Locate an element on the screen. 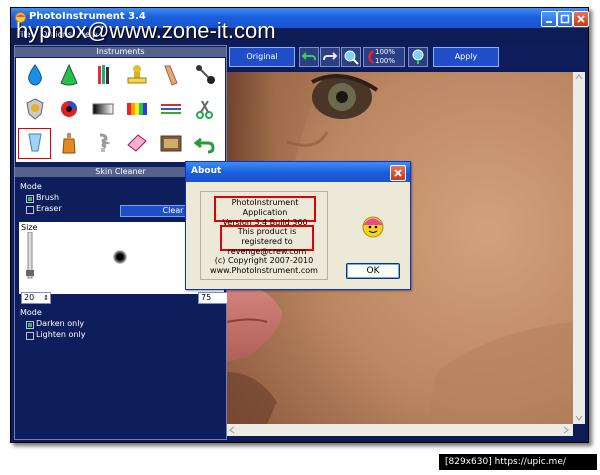  apply-button: Apply is located at coordinates (466, 57).